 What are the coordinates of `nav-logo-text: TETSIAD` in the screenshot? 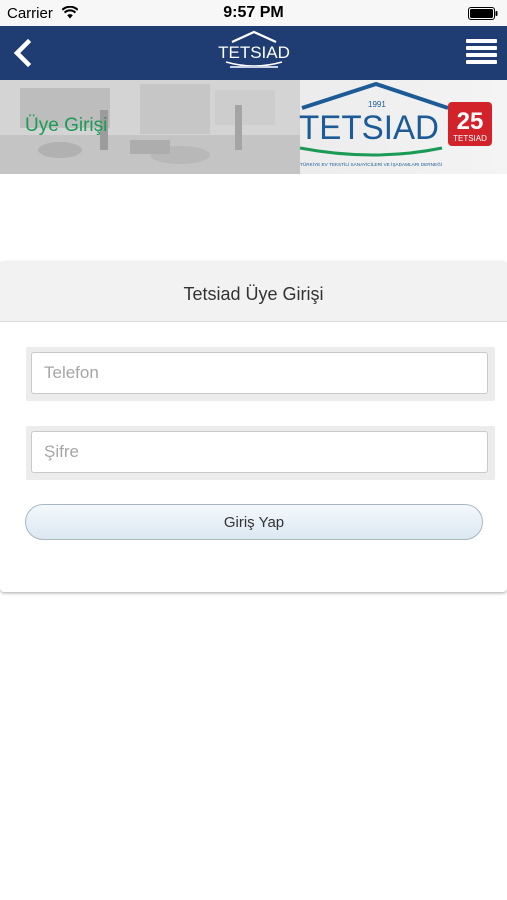 It's located at (254, 52).